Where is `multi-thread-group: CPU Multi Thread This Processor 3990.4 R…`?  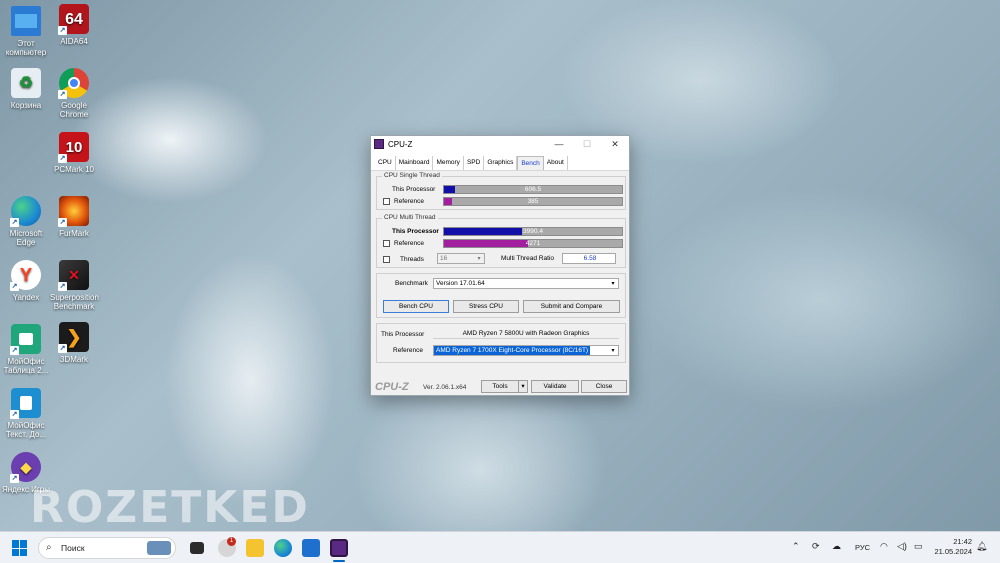 multi-thread-group: CPU Multi Thread This Processor 3990.4 R… is located at coordinates (501, 241).